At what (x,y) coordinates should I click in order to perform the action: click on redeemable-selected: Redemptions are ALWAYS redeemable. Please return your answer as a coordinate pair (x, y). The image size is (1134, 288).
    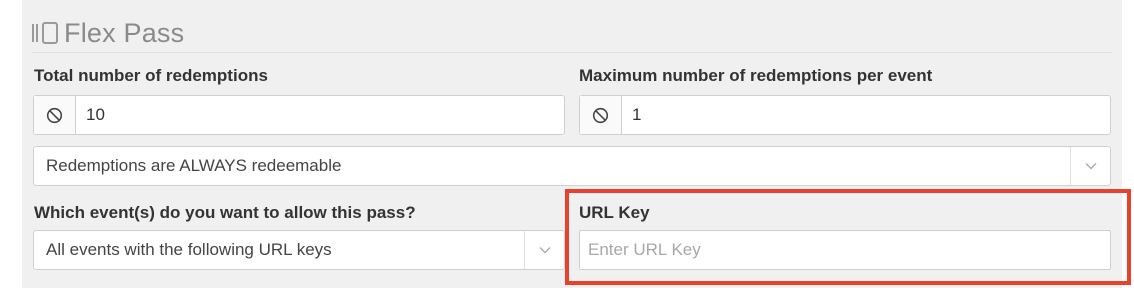
    Looking at the image, I should click on (194, 165).